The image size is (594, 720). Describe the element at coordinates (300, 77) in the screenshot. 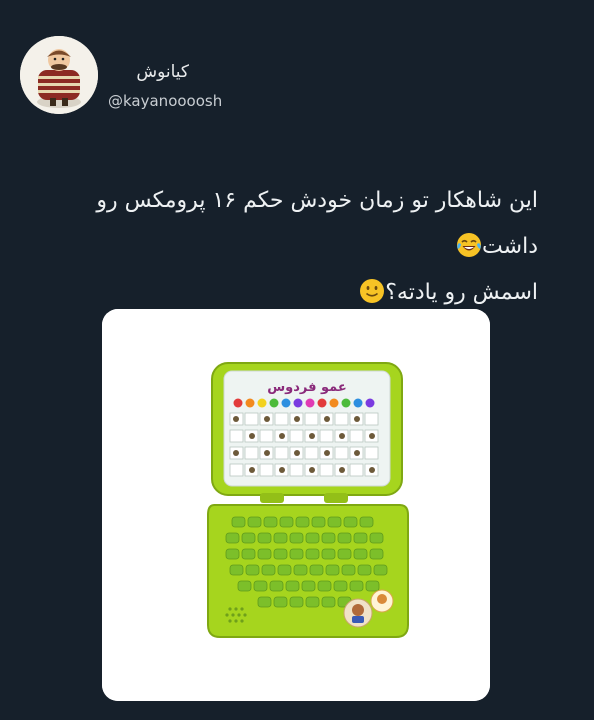

I see `tweet-header: کیانوش @kayanoooosh` at that location.